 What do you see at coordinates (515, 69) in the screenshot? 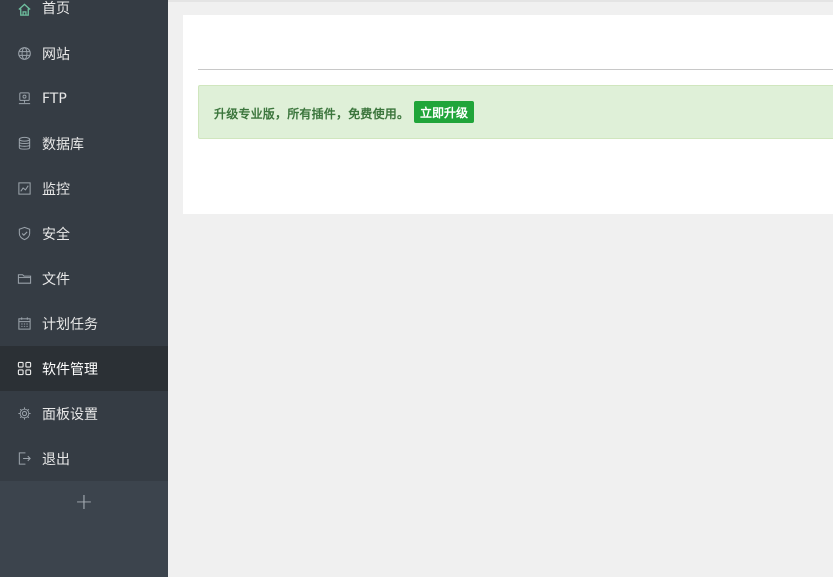
I see `panel-divider` at bounding box center [515, 69].